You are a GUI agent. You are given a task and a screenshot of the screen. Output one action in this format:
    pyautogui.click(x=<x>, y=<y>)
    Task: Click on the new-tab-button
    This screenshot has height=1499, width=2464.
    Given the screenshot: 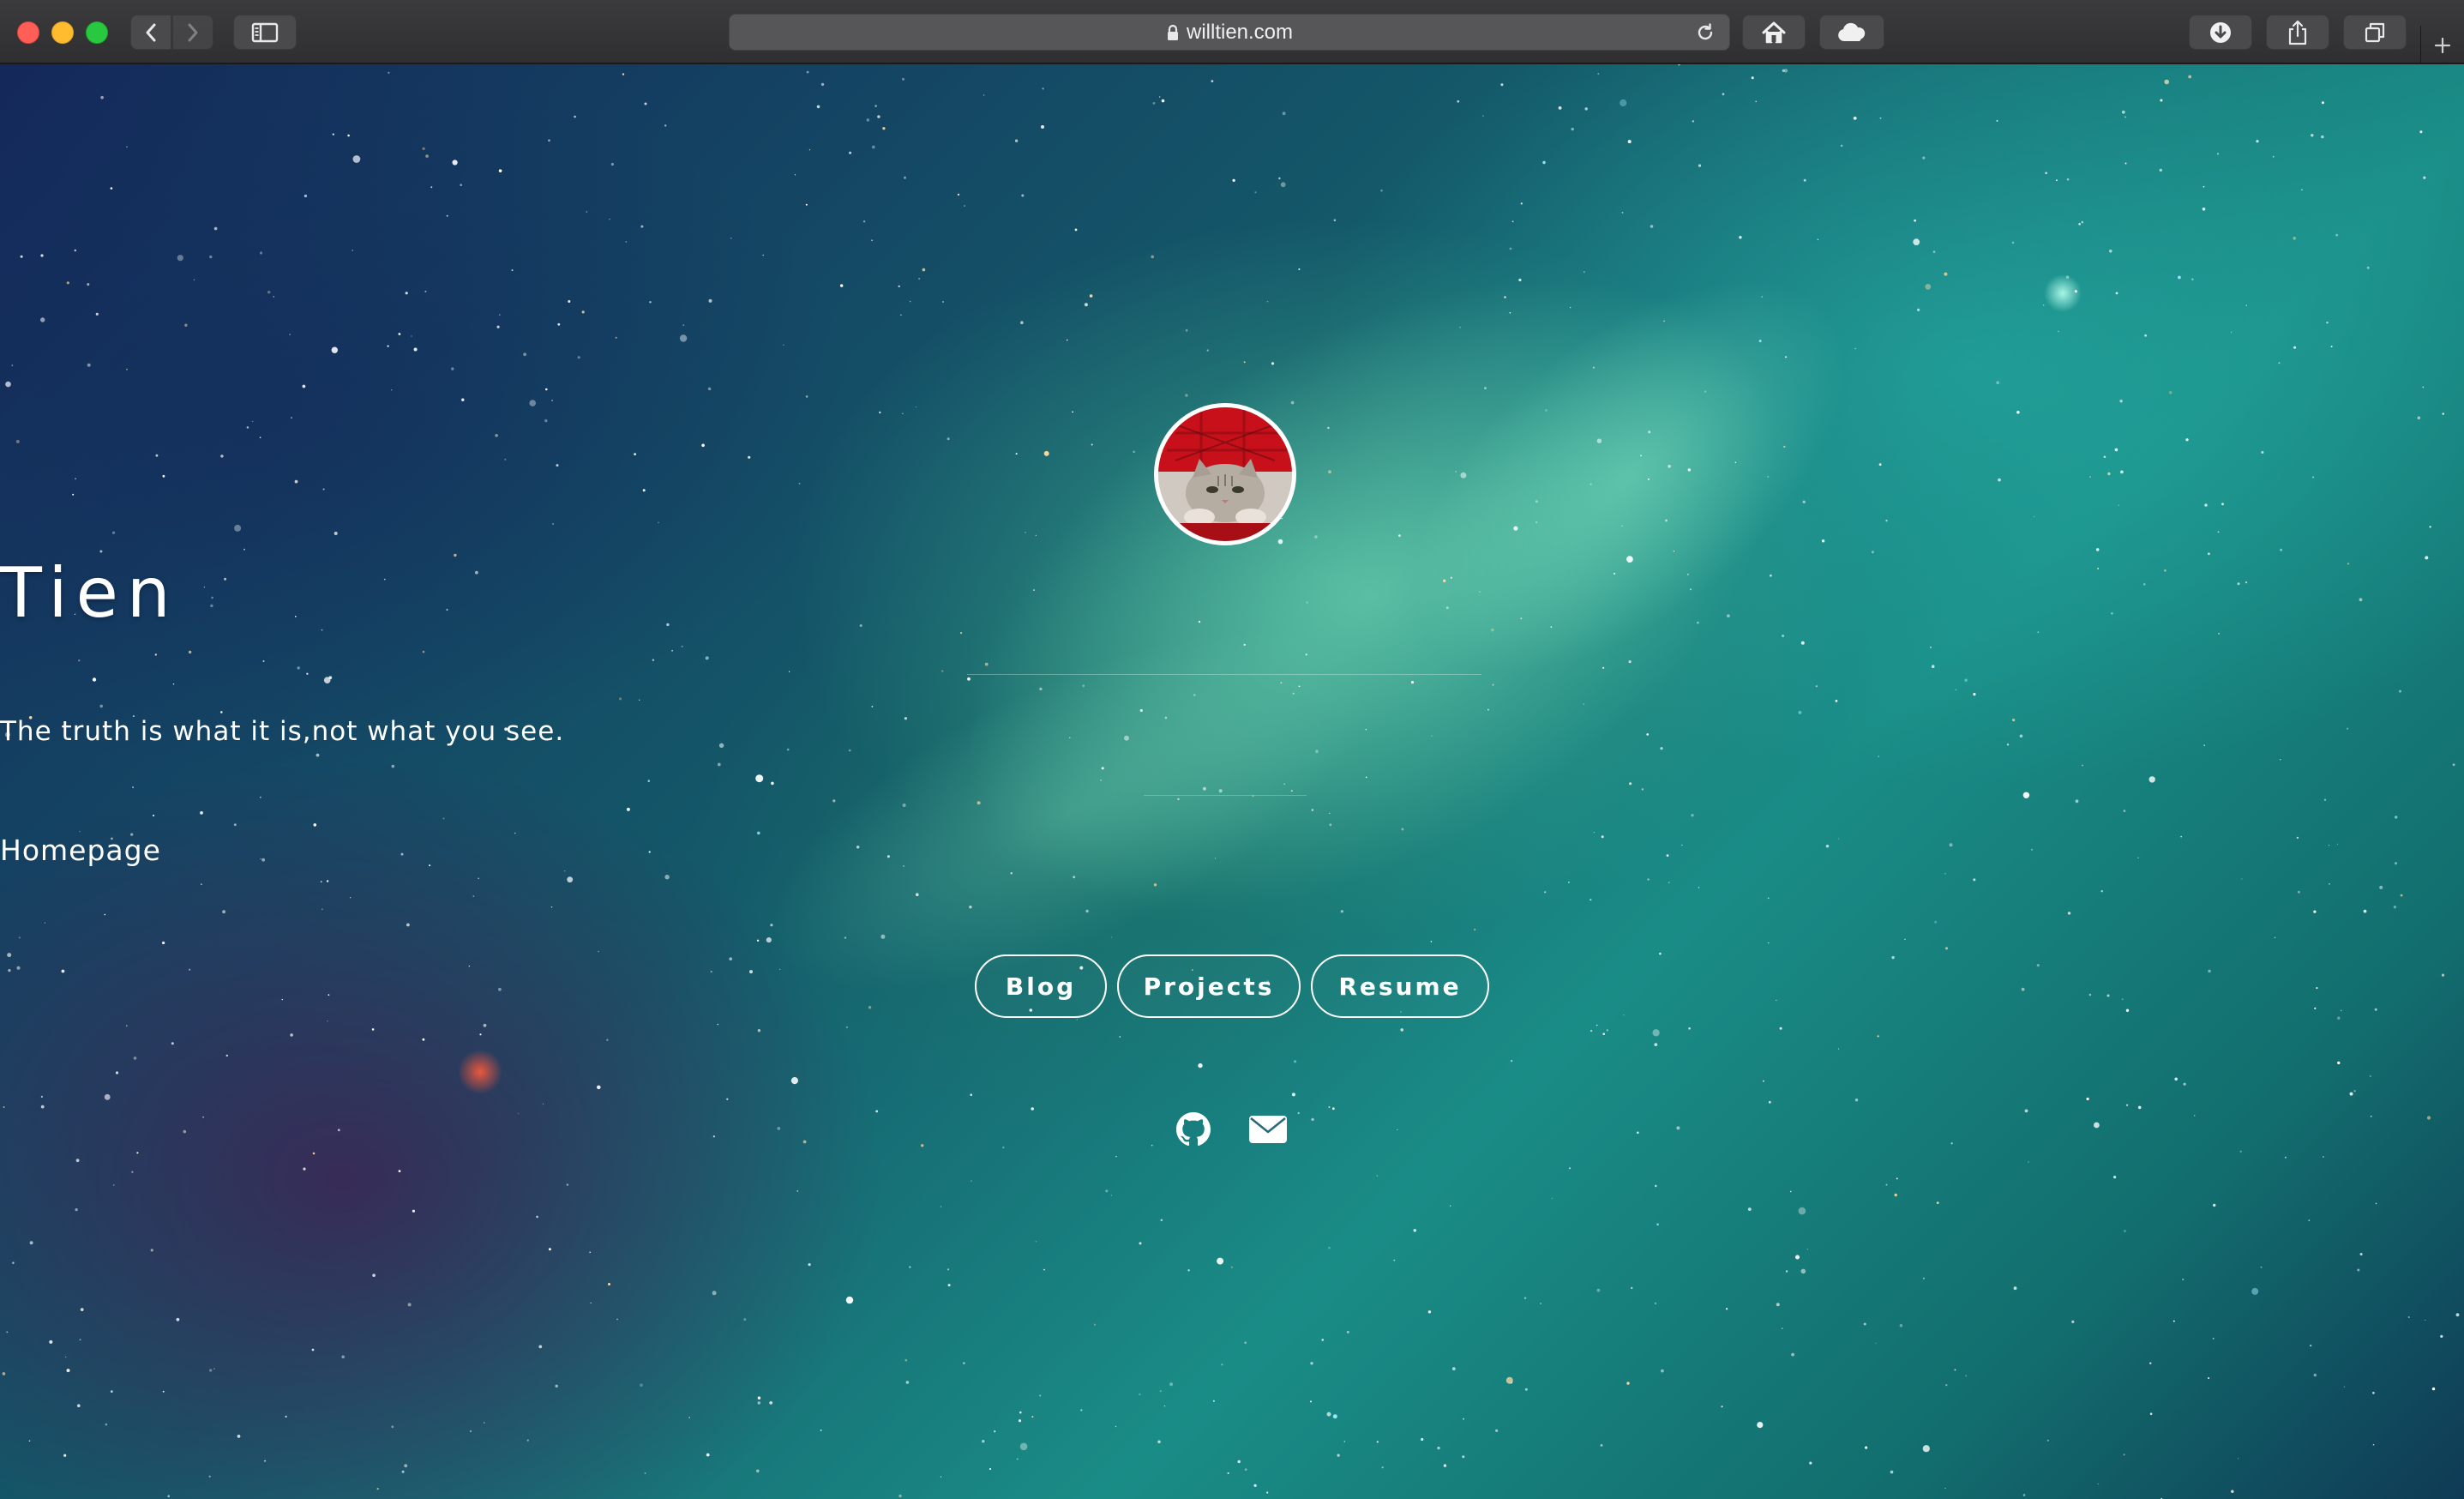 What is the action you would take?
    pyautogui.click(x=2442, y=45)
    